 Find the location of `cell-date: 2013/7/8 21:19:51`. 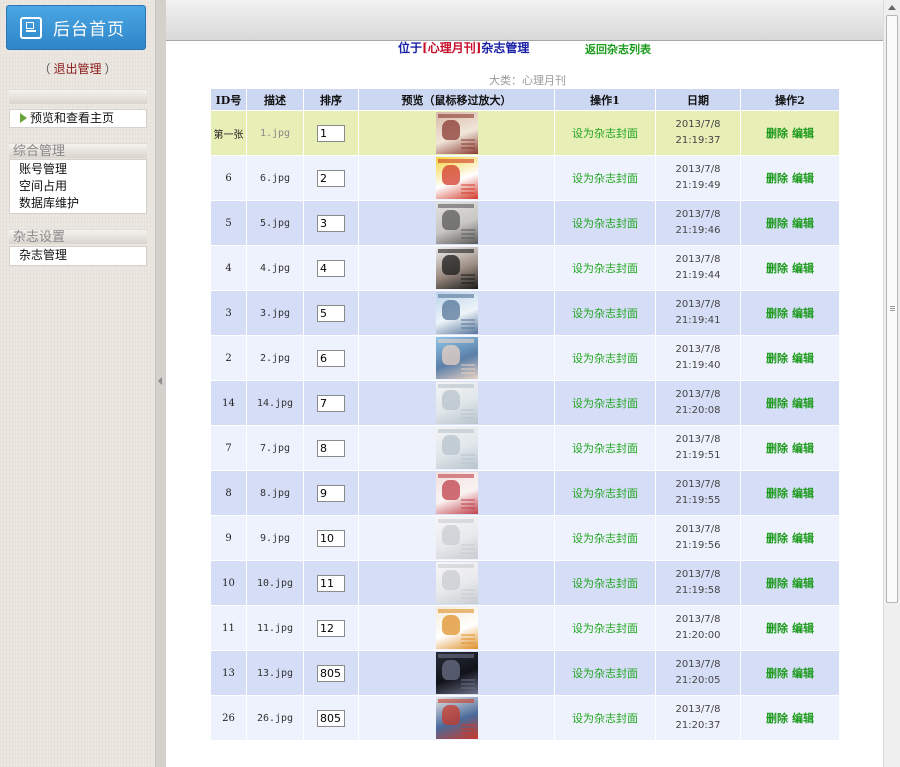

cell-date: 2013/7/8 21:19:51 is located at coordinates (698, 448).